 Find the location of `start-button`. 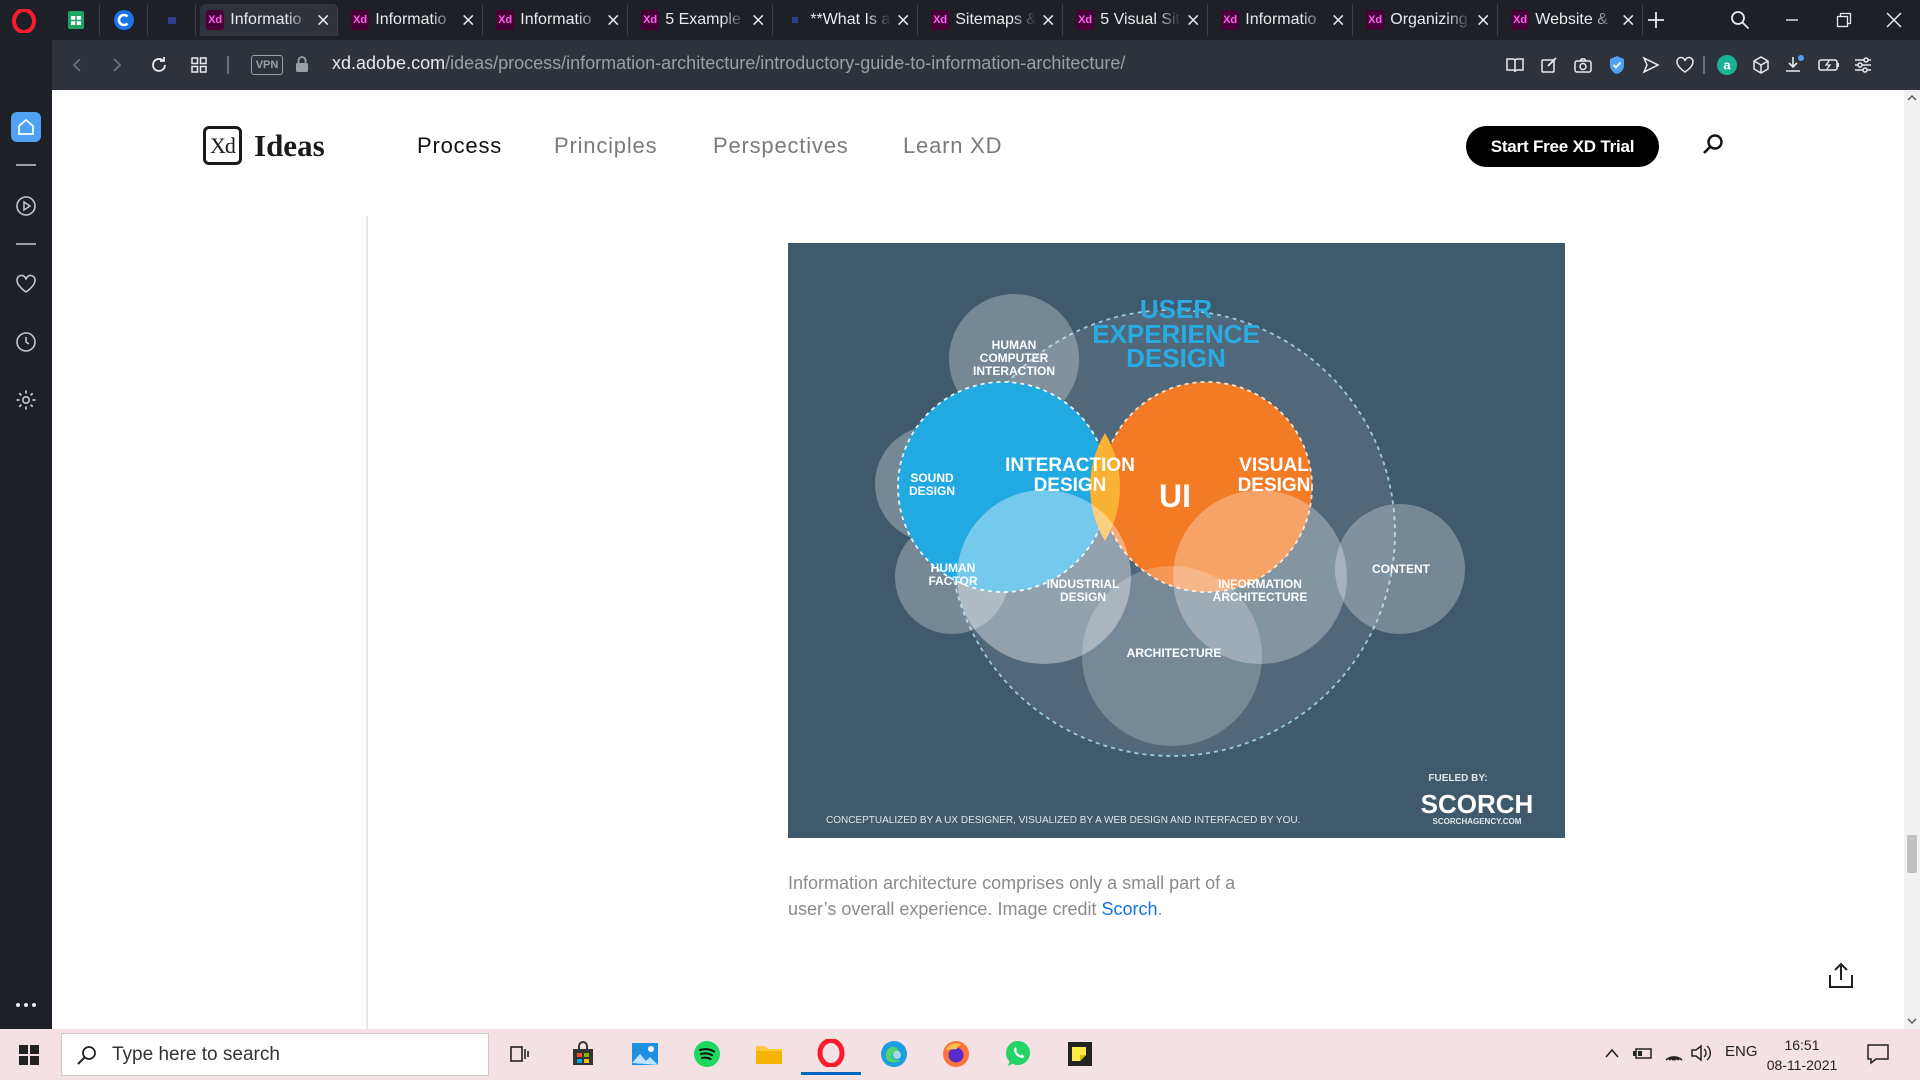

start-button is located at coordinates (29, 1054).